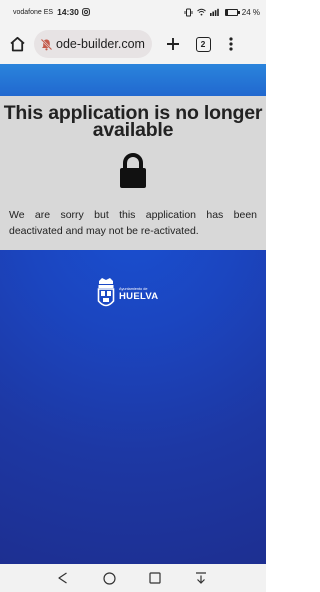 The height and width of the screenshot is (592, 320). I want to click on page-title: This application is no longer available, so click(133, 121).